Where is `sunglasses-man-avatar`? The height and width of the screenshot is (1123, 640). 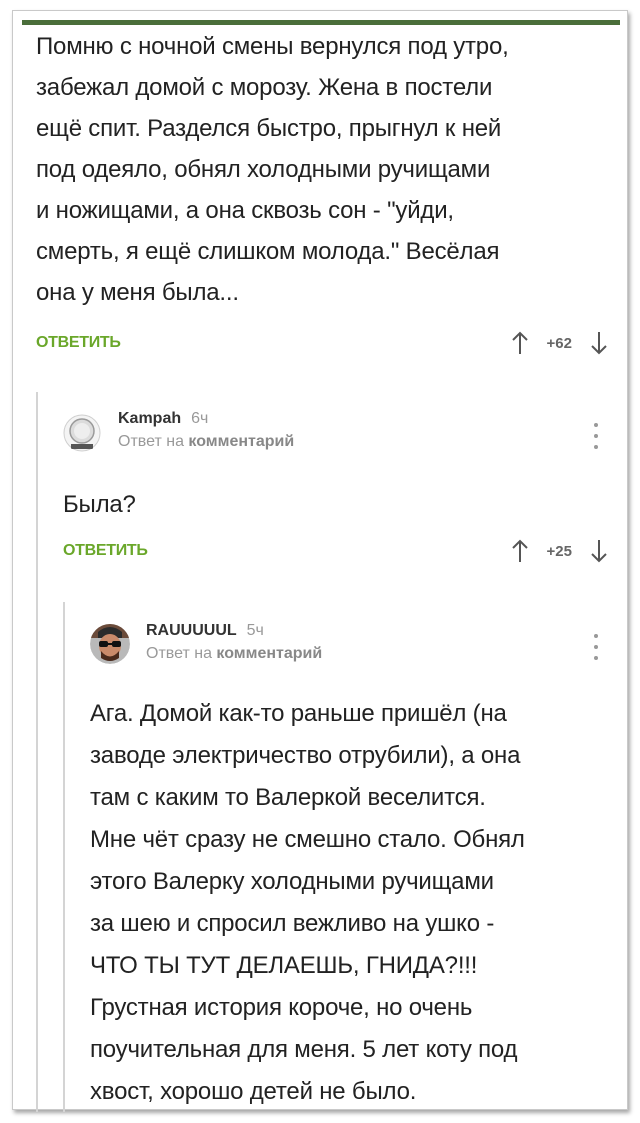 sunglasses-man-avatar is located at coordinates (110, 644).